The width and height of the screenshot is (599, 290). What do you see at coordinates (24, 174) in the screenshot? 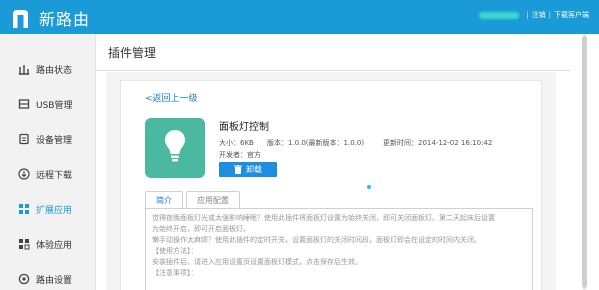
I see `download-icon` at bounding box center [24, 174].